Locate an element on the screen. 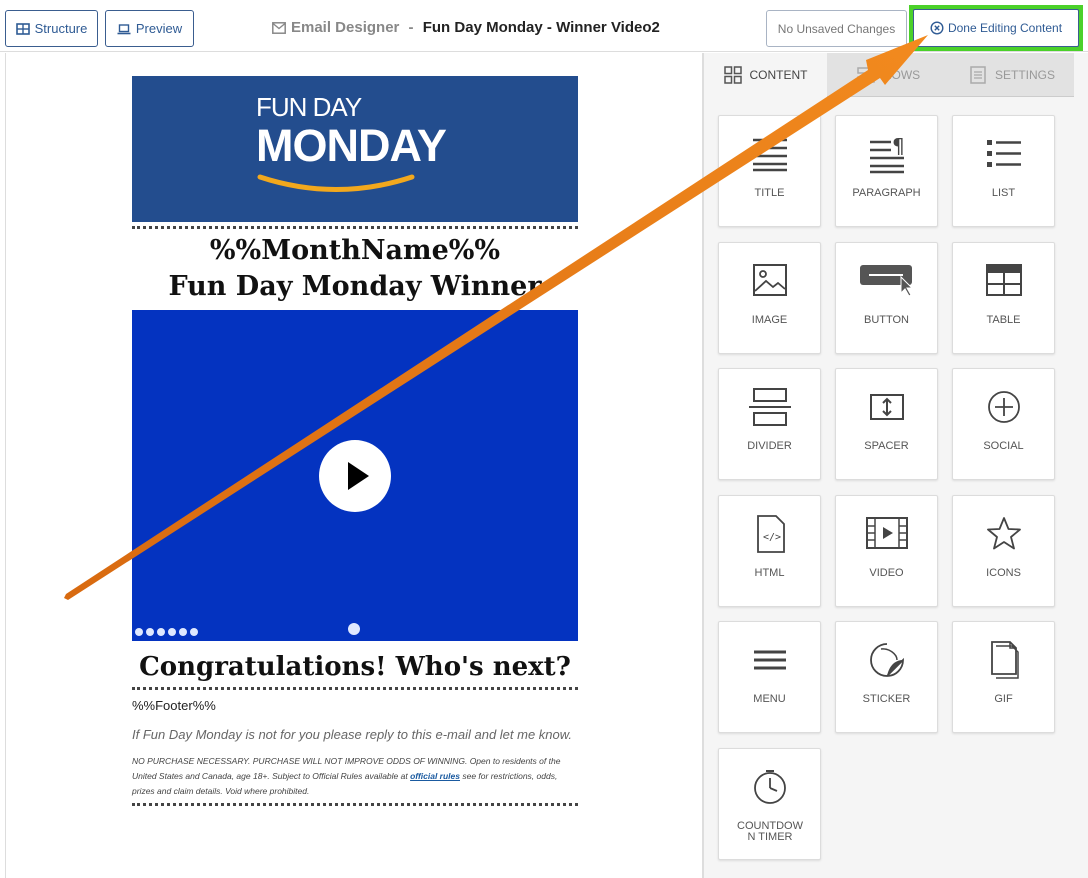 This screenshot has width=1088, height=878. tile-label: MENU is located at coordinates (769, 699).